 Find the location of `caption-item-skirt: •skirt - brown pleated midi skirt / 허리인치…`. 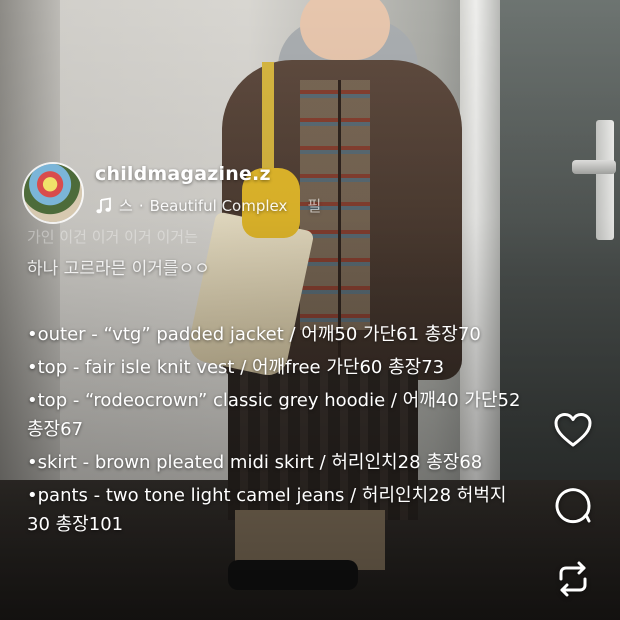

caption-item-skirt: •skirt - brown pleated midi skirt / 허리인치… is located at coordinates (255, 462).